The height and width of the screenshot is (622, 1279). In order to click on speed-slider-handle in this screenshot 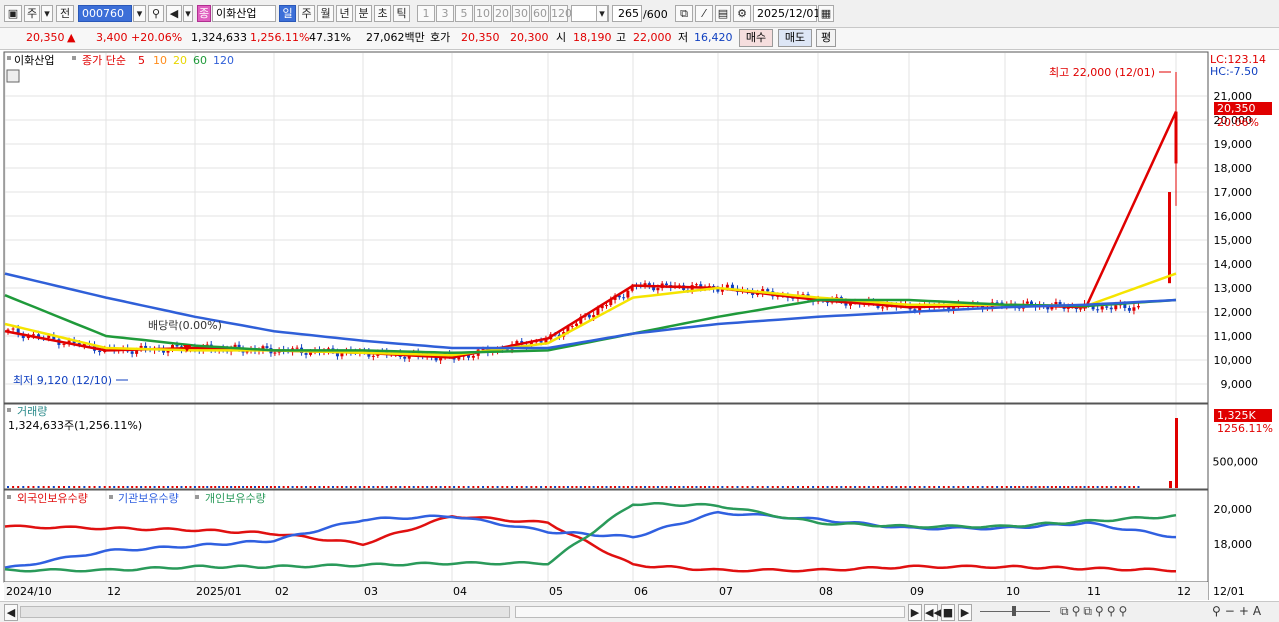, I will do `click(1014, 611)`.